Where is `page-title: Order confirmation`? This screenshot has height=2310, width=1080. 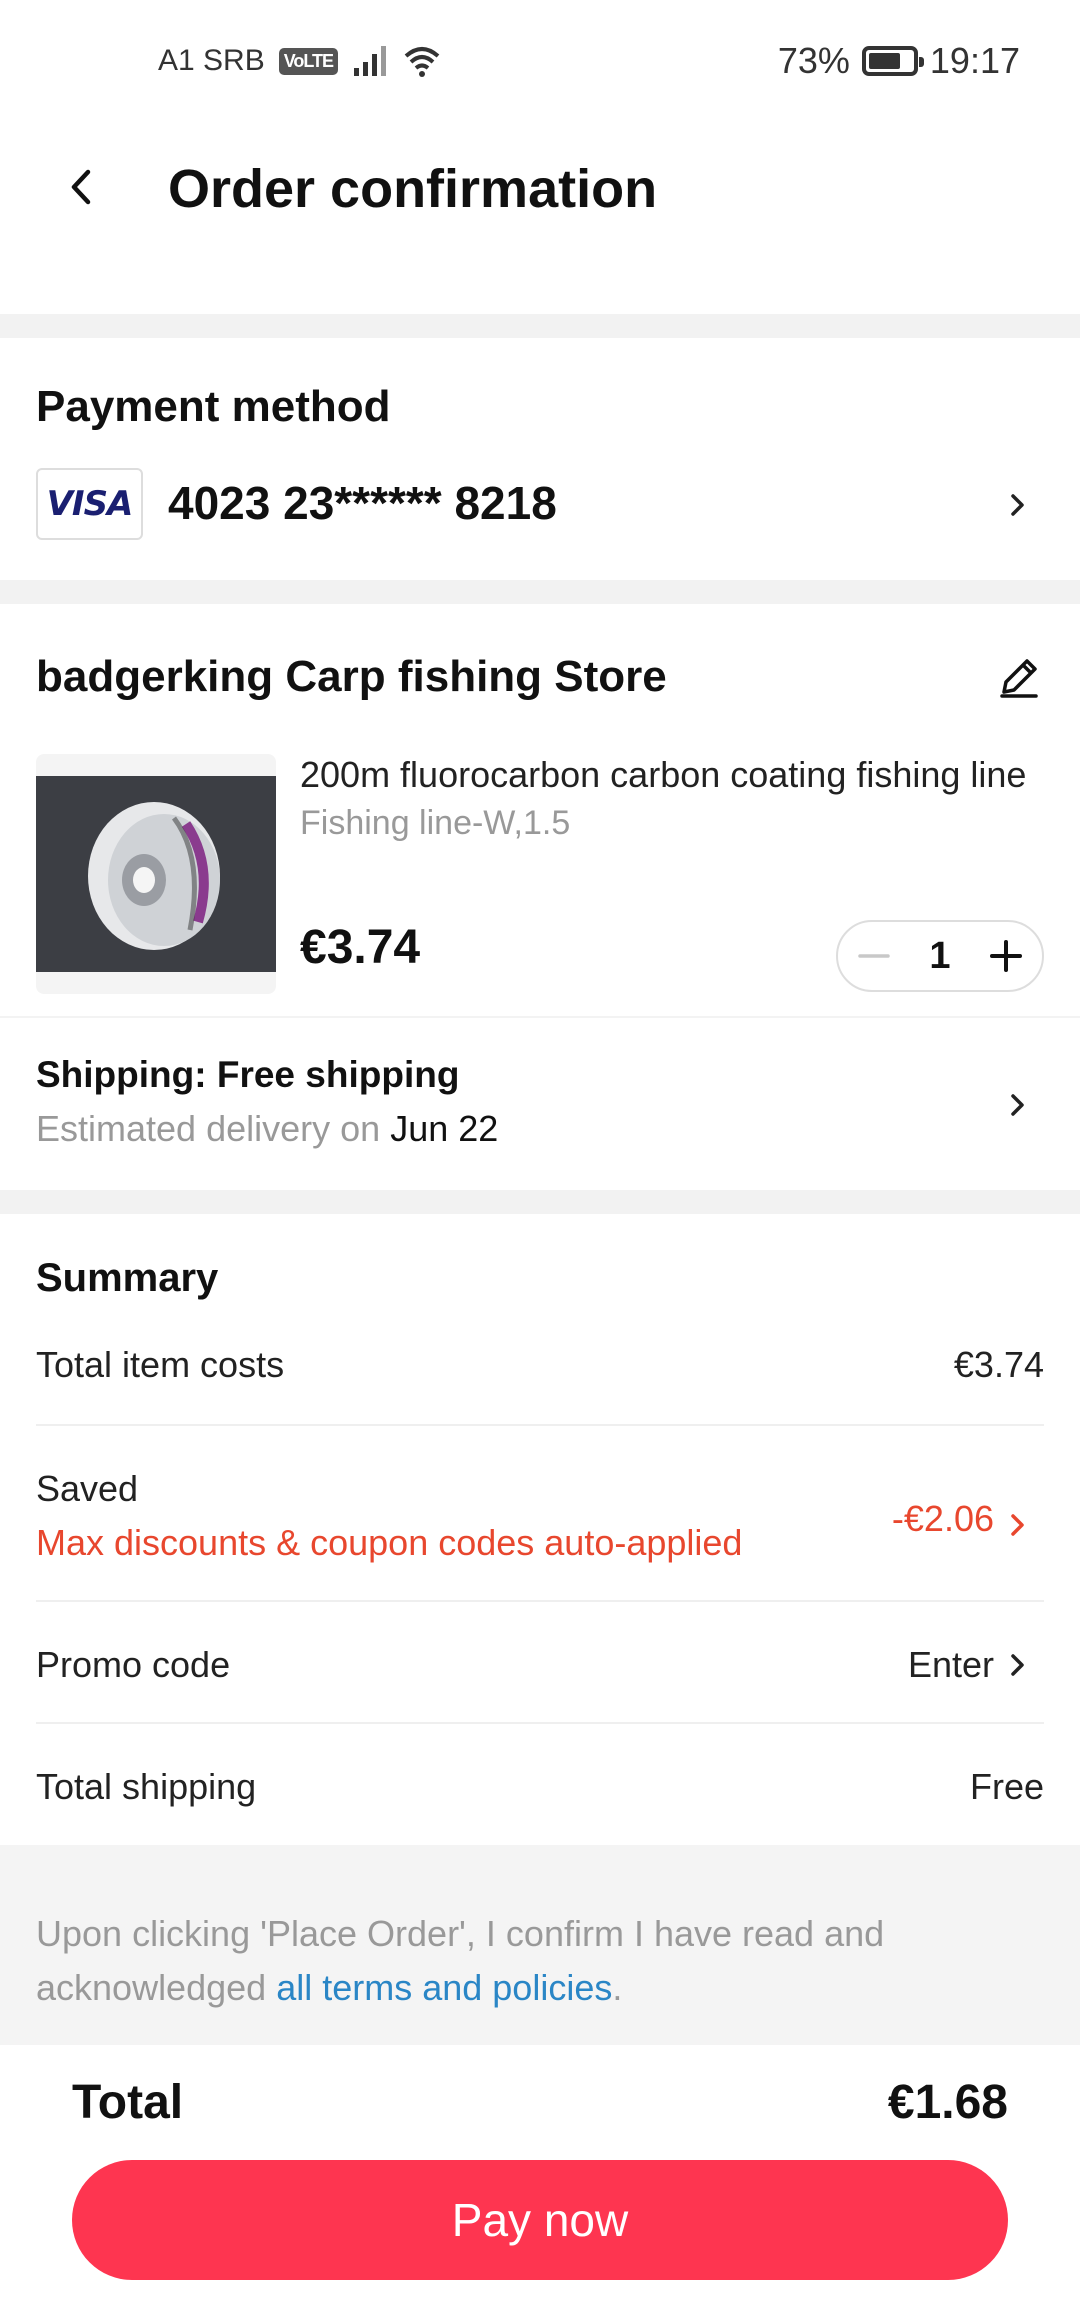
page-title: Order confirmation is located at coordinates (413, 189).